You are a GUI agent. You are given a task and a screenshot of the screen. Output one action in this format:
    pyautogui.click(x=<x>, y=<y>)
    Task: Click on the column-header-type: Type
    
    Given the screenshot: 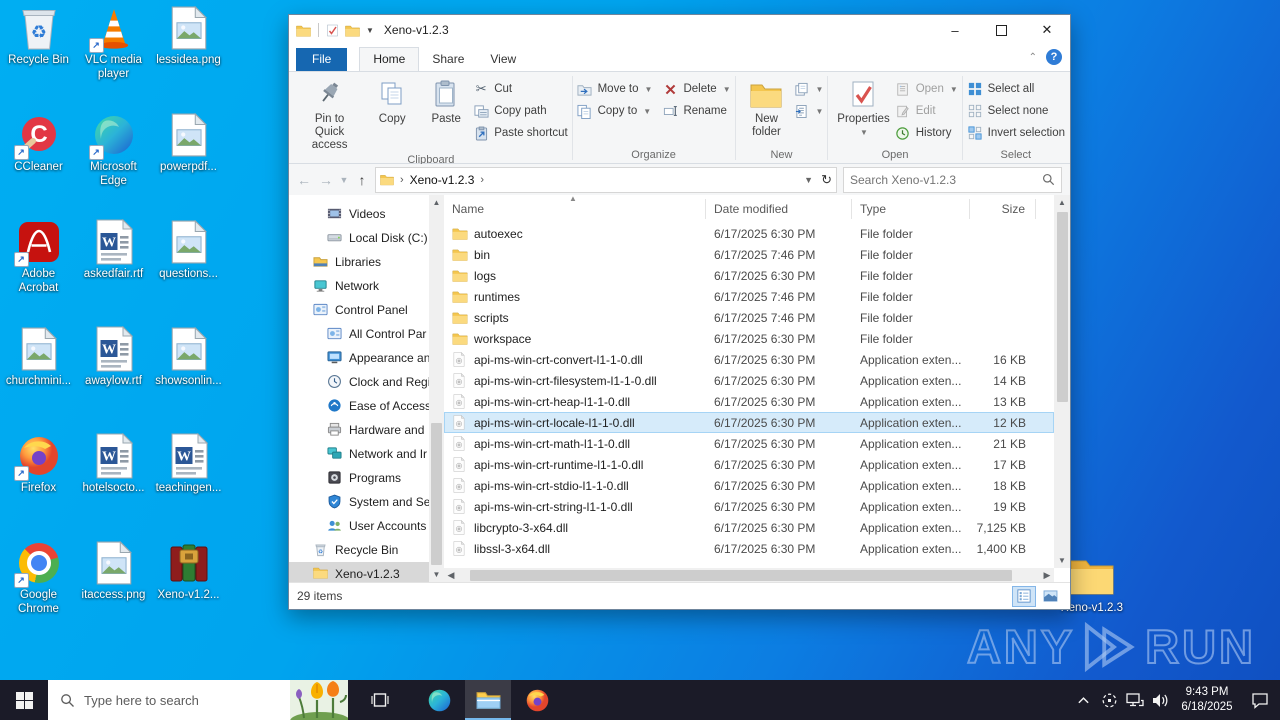 What is the action you would take?
    pyautogui.click(x=911, y=209)
    